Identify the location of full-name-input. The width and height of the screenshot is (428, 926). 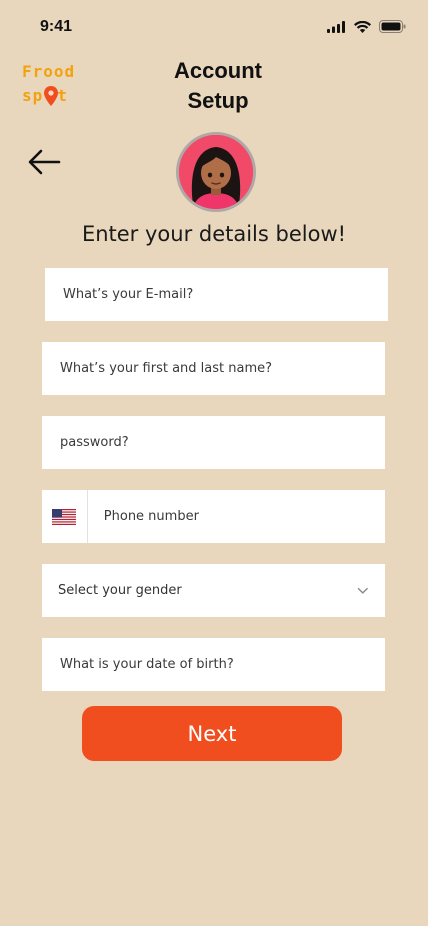
(221, 368).